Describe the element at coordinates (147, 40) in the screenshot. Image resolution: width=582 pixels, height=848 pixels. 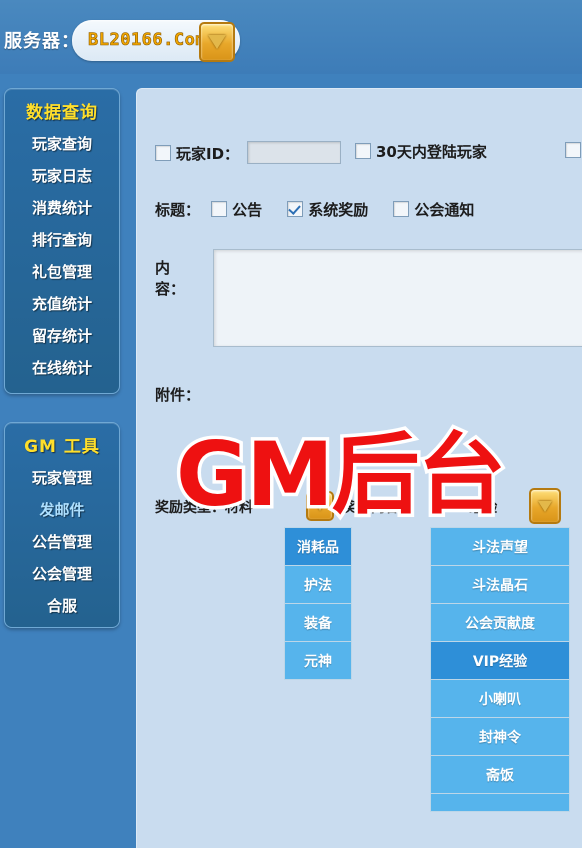
I see `server-value: BL20166.Com` at that location.